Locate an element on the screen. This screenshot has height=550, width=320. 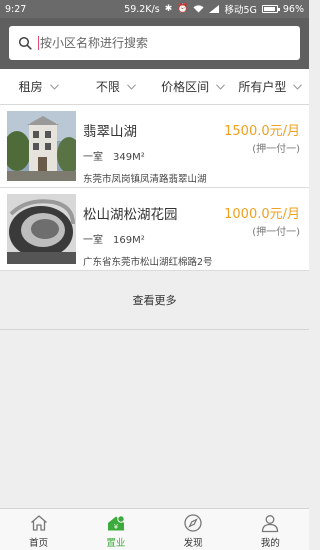
signal-icon is located at coordinates (214, 9).